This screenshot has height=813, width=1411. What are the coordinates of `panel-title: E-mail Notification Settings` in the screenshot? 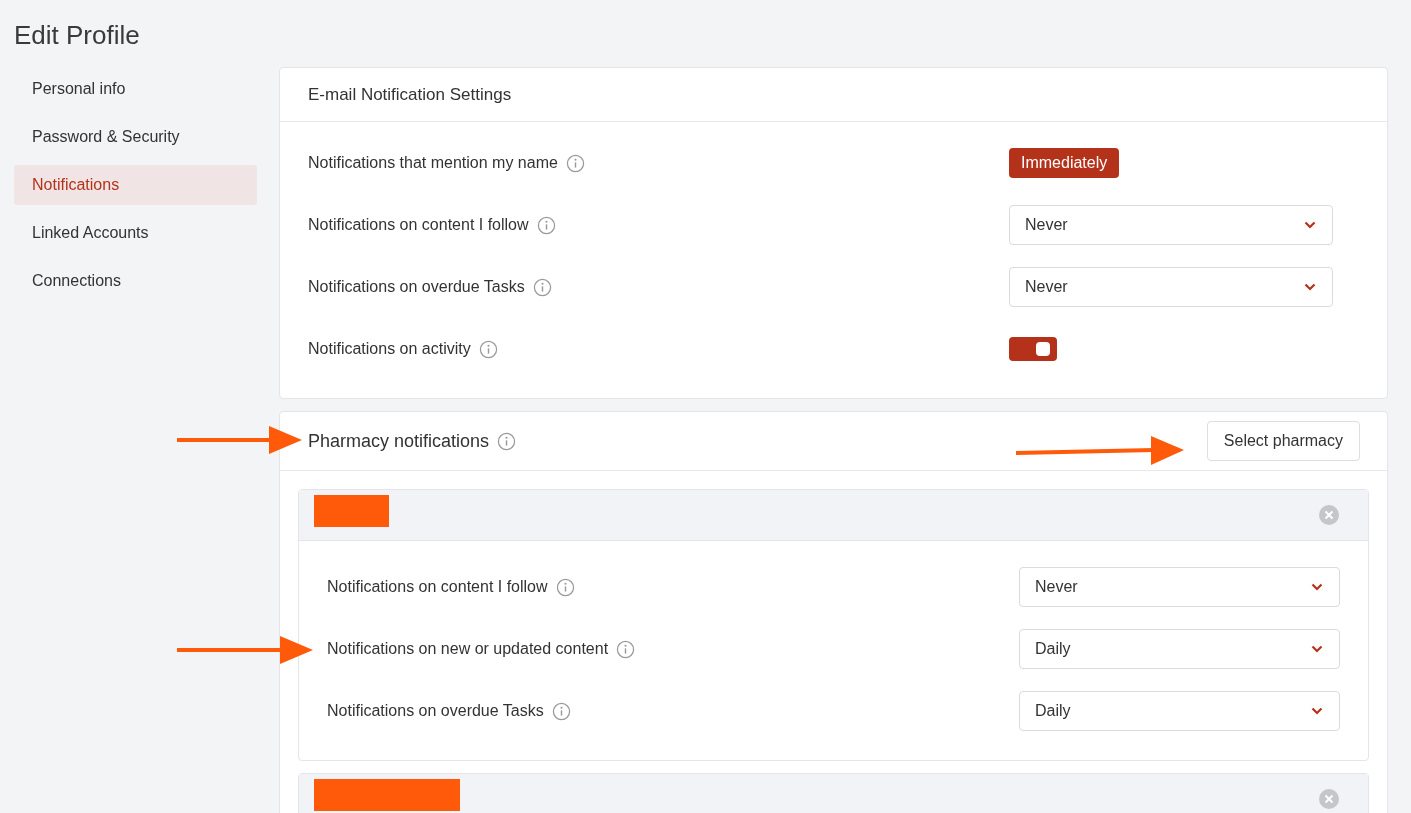 It's located at (410, 94).